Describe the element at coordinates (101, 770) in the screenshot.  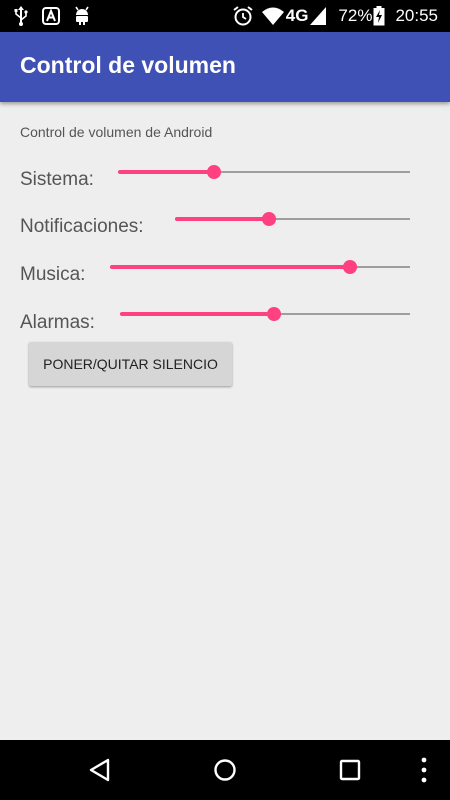
I see `back-icon` at that location.